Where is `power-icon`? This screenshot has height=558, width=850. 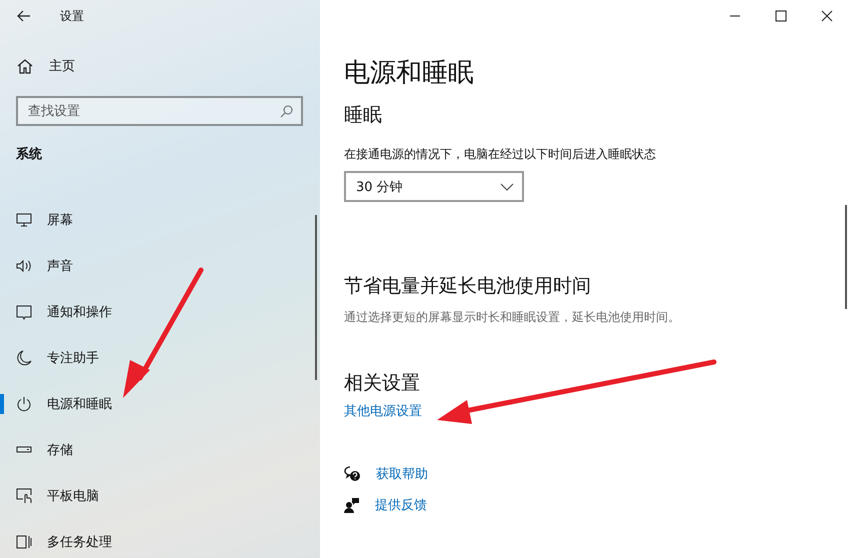 power-icon is located at coordinates (24, 404).